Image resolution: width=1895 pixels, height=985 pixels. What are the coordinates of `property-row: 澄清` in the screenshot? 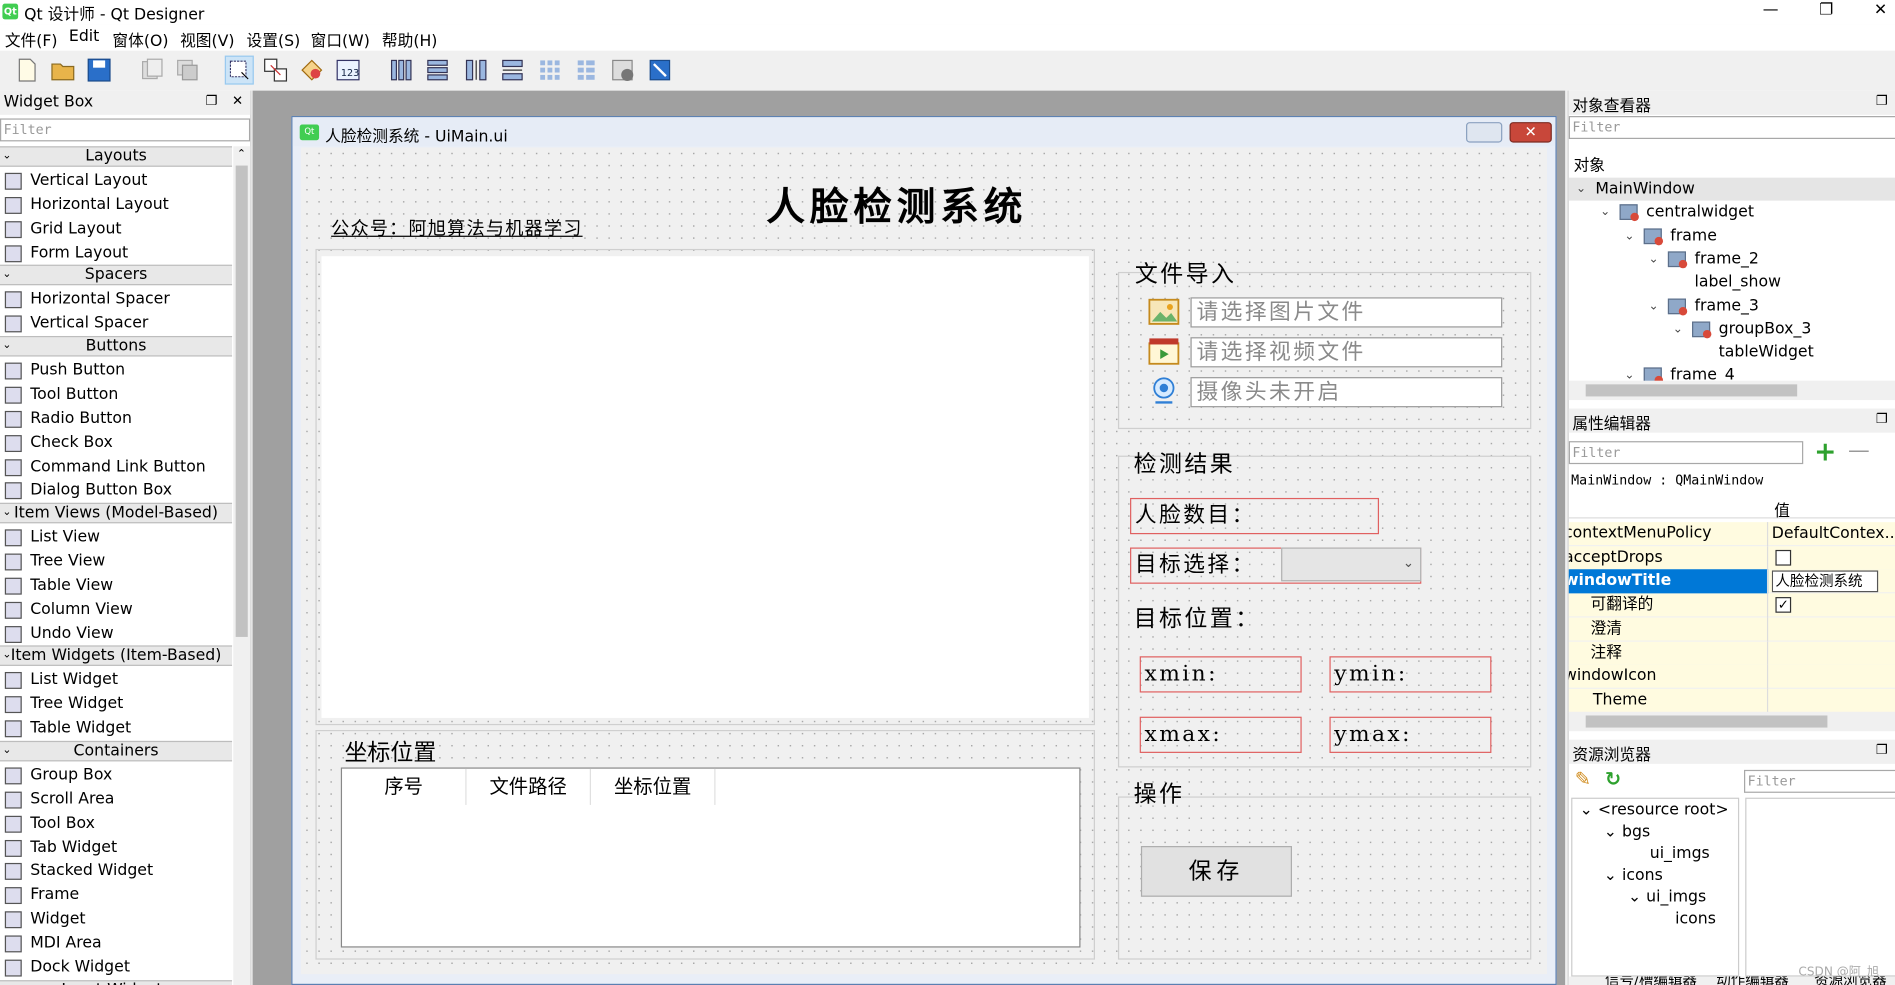 It's located at (1731, 629).